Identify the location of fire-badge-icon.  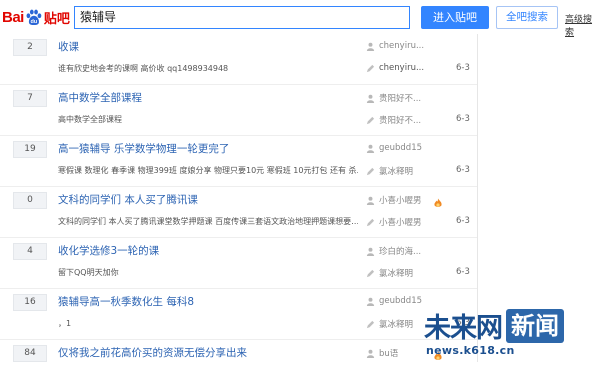
(438, 202).